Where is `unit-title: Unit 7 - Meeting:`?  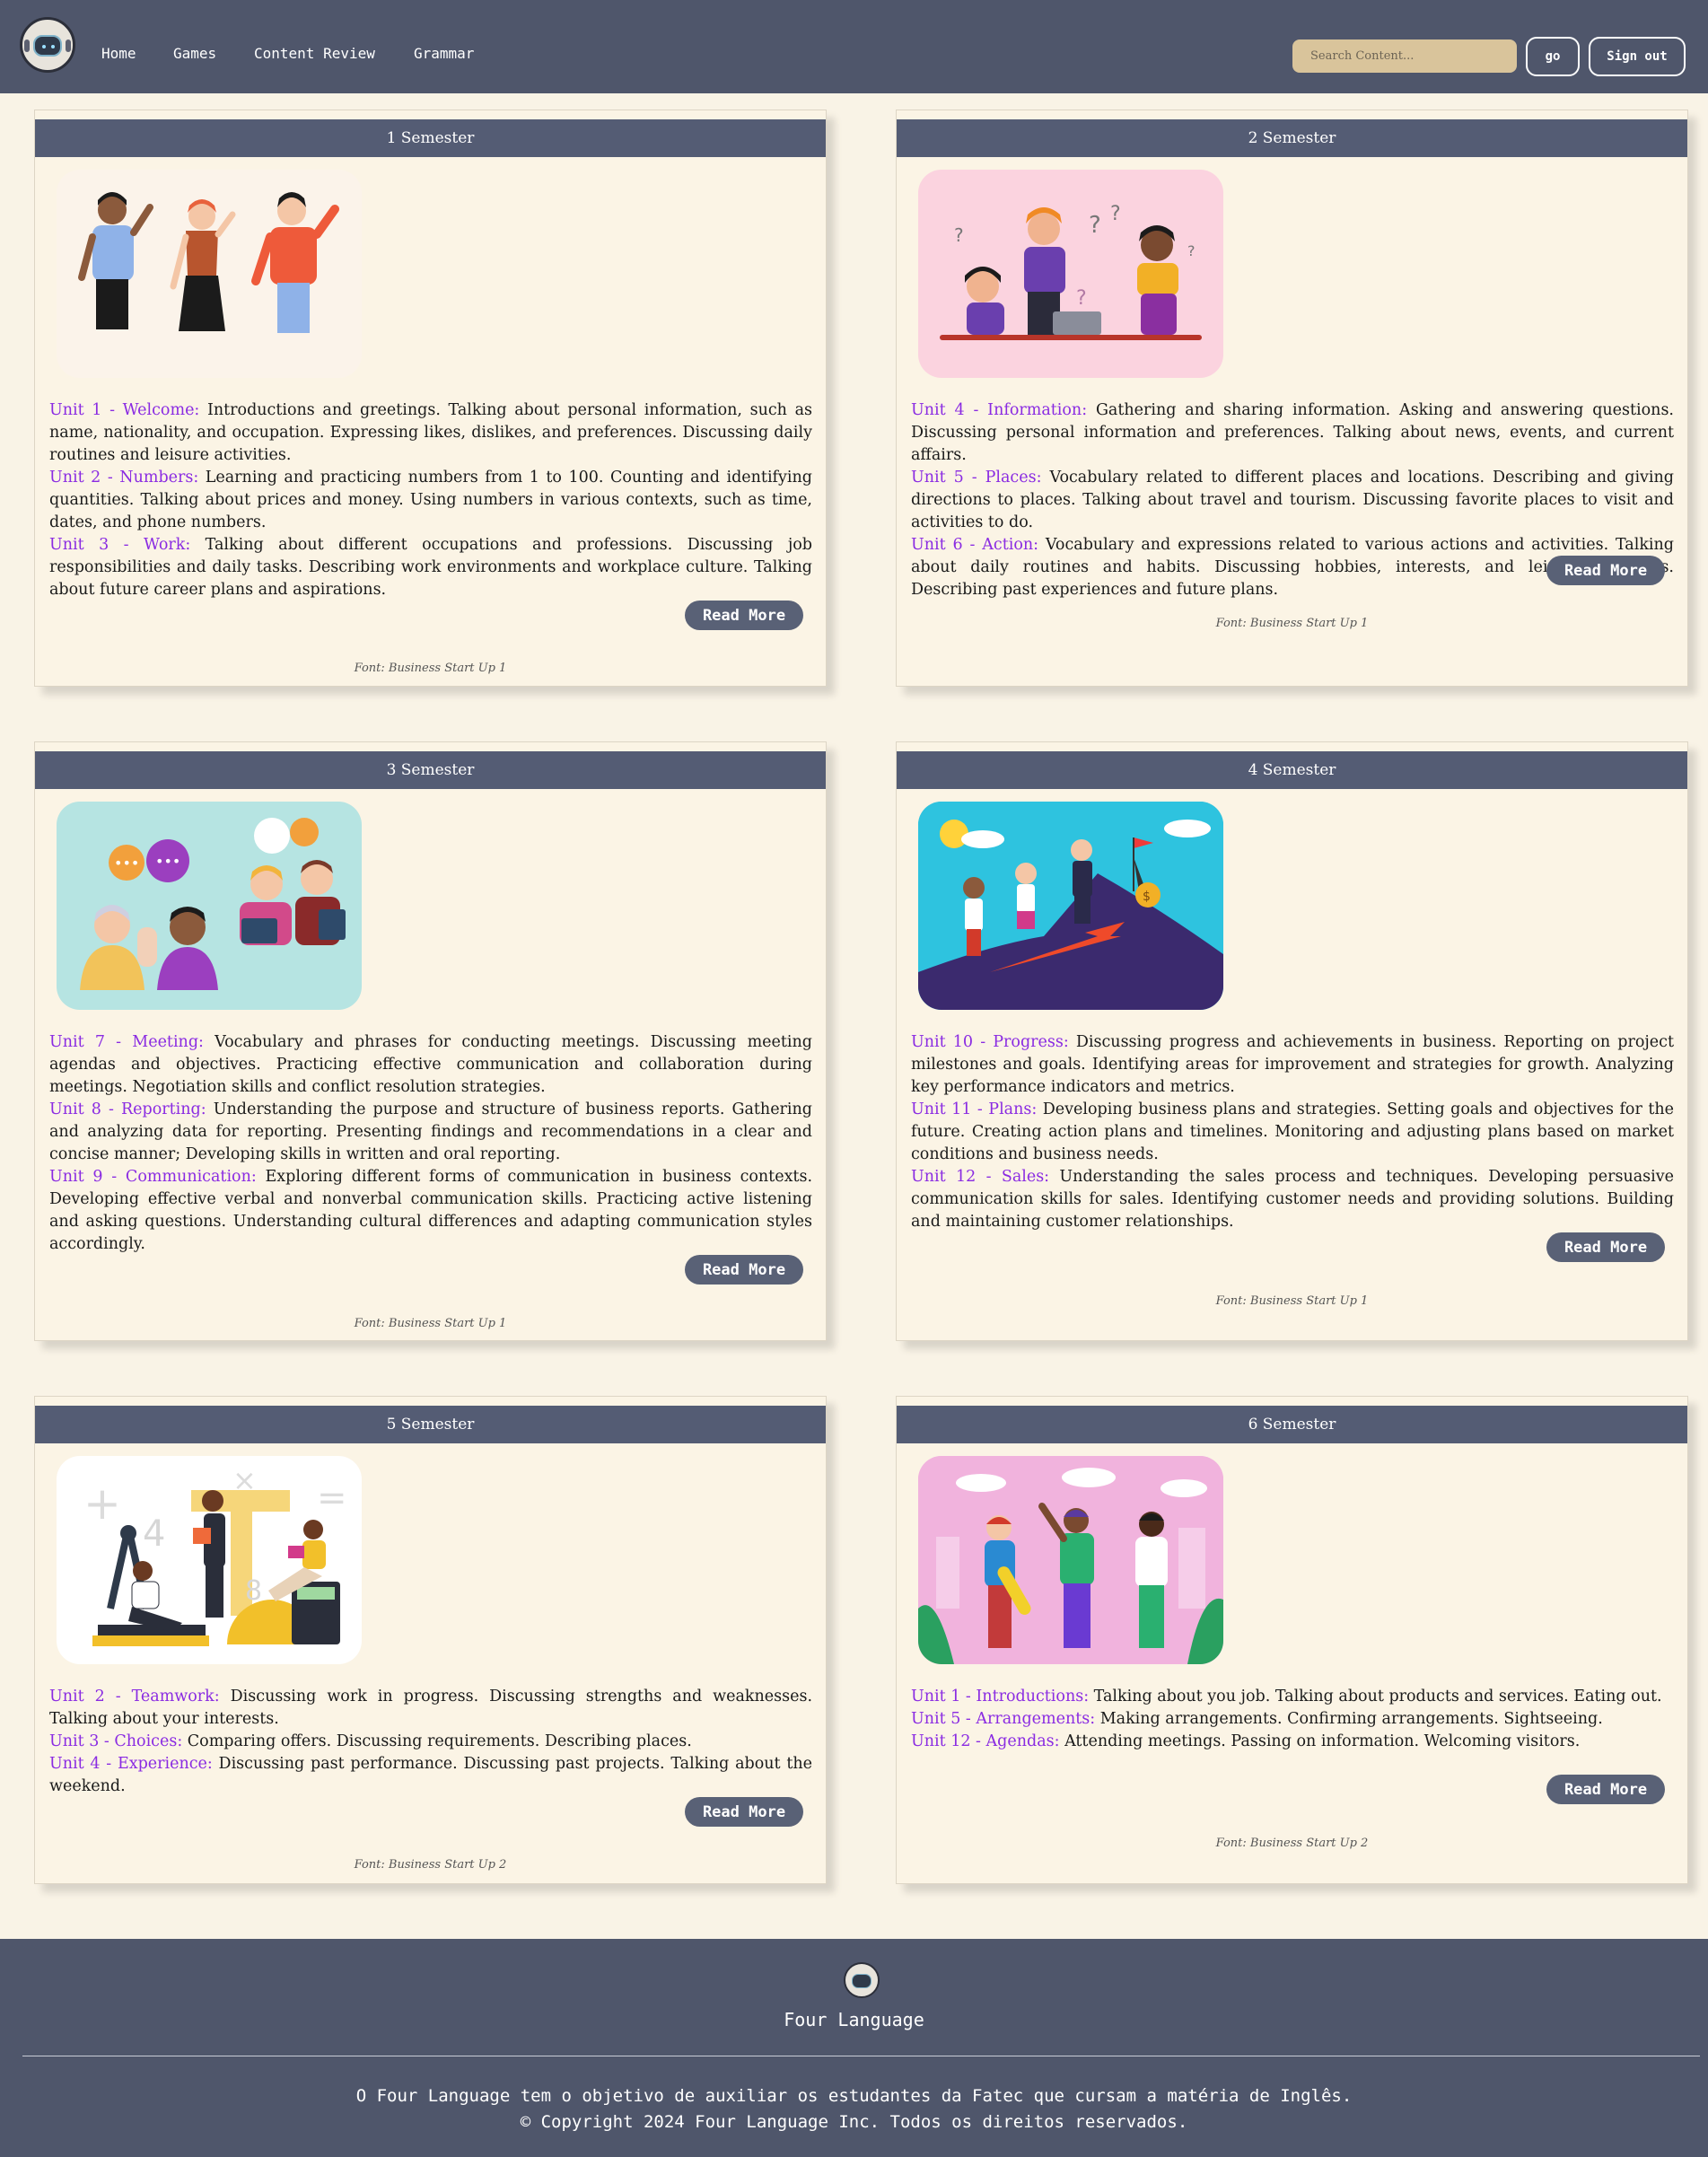
unit-title: Unit 7 - Meeting: is located at coordinates (126, 1042).